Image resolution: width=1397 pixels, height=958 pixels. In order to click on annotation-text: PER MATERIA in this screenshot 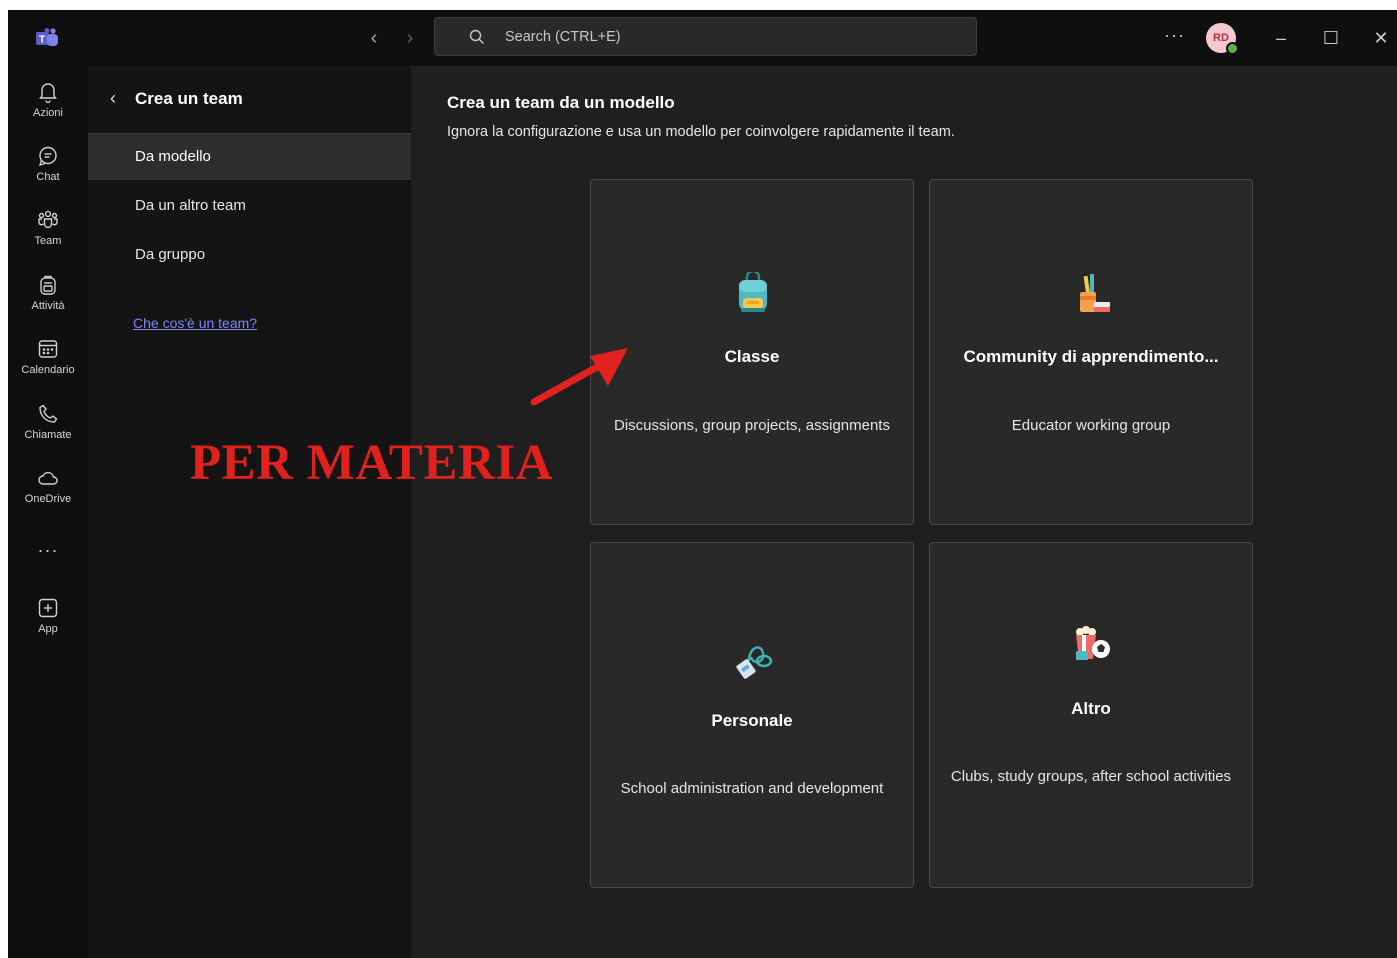, I will do `click(371, 463)`.